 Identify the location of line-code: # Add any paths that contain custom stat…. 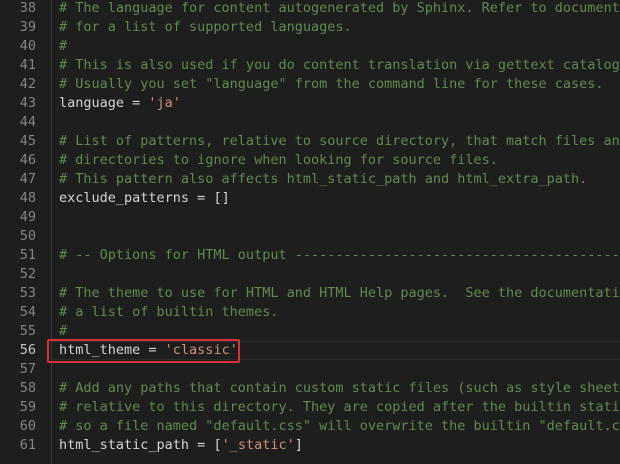
(339, 388).